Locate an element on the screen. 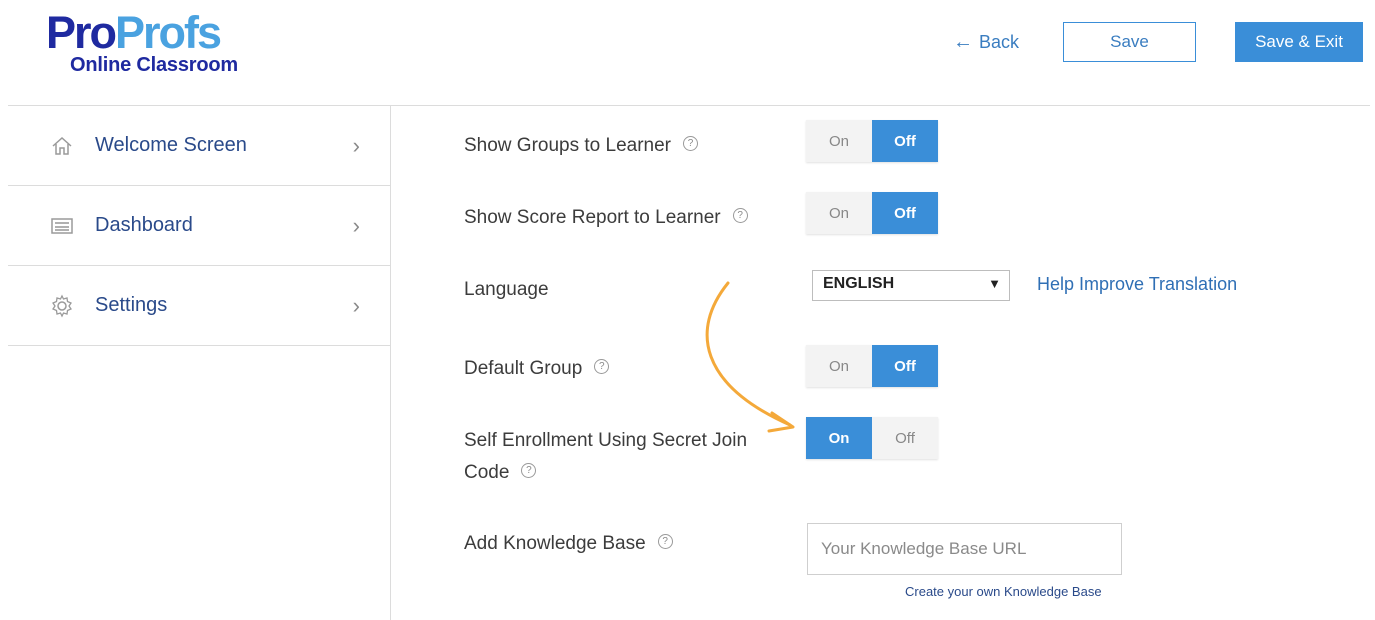  sidebar-item-label: Welcome Screen is located at coordinates (171, 145).